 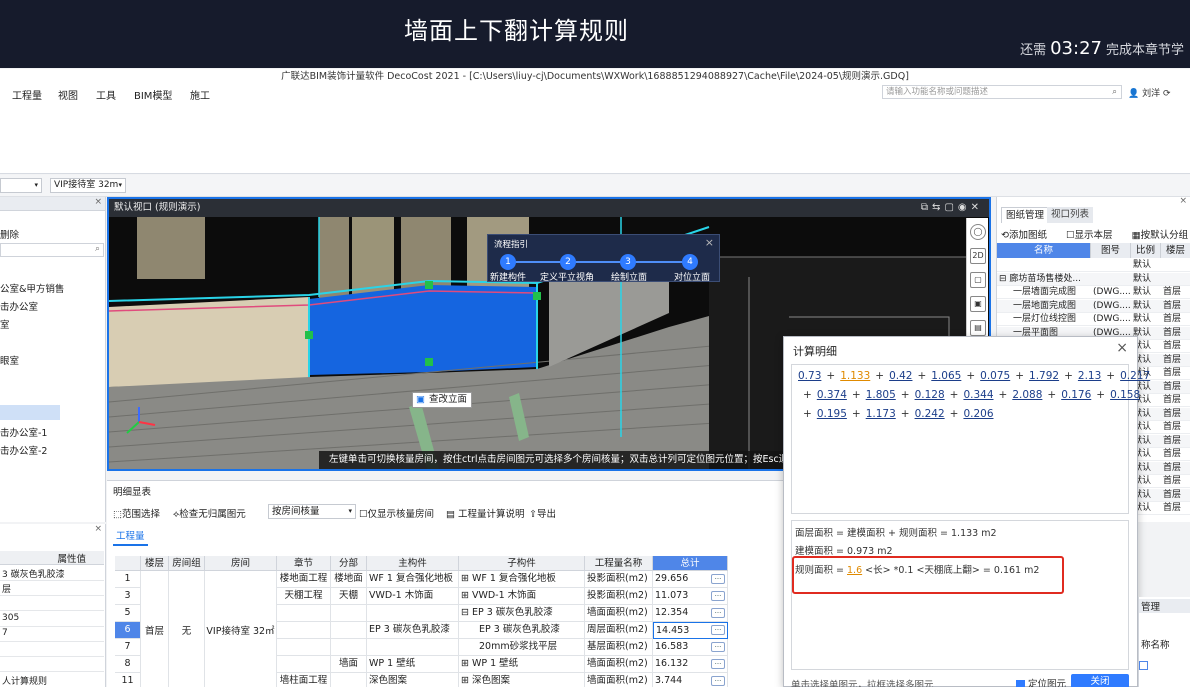 What do you see at coordinates (978, 328) in the screenshot?
I see `cube-top-icon: ▤` at bounding box center [978, 328].